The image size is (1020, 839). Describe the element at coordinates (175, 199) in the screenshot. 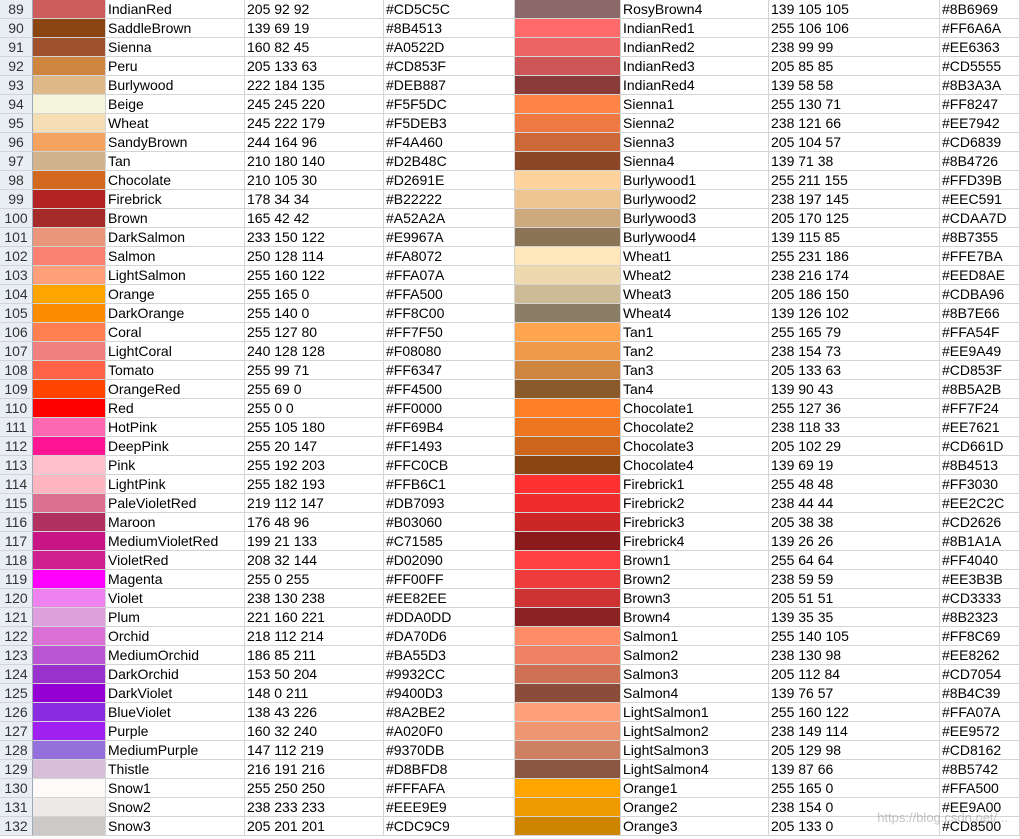

I see `color-name-cell: Firebrick` at that location.